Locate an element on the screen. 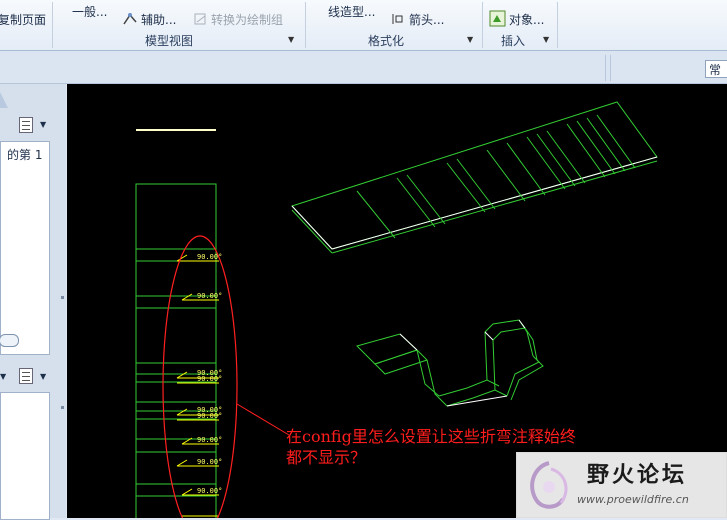 The width and height of the screenshot is (727, 520). site-watermark: 野火论坛 www.proewildfire.cn is located at coordinates (621, 485).